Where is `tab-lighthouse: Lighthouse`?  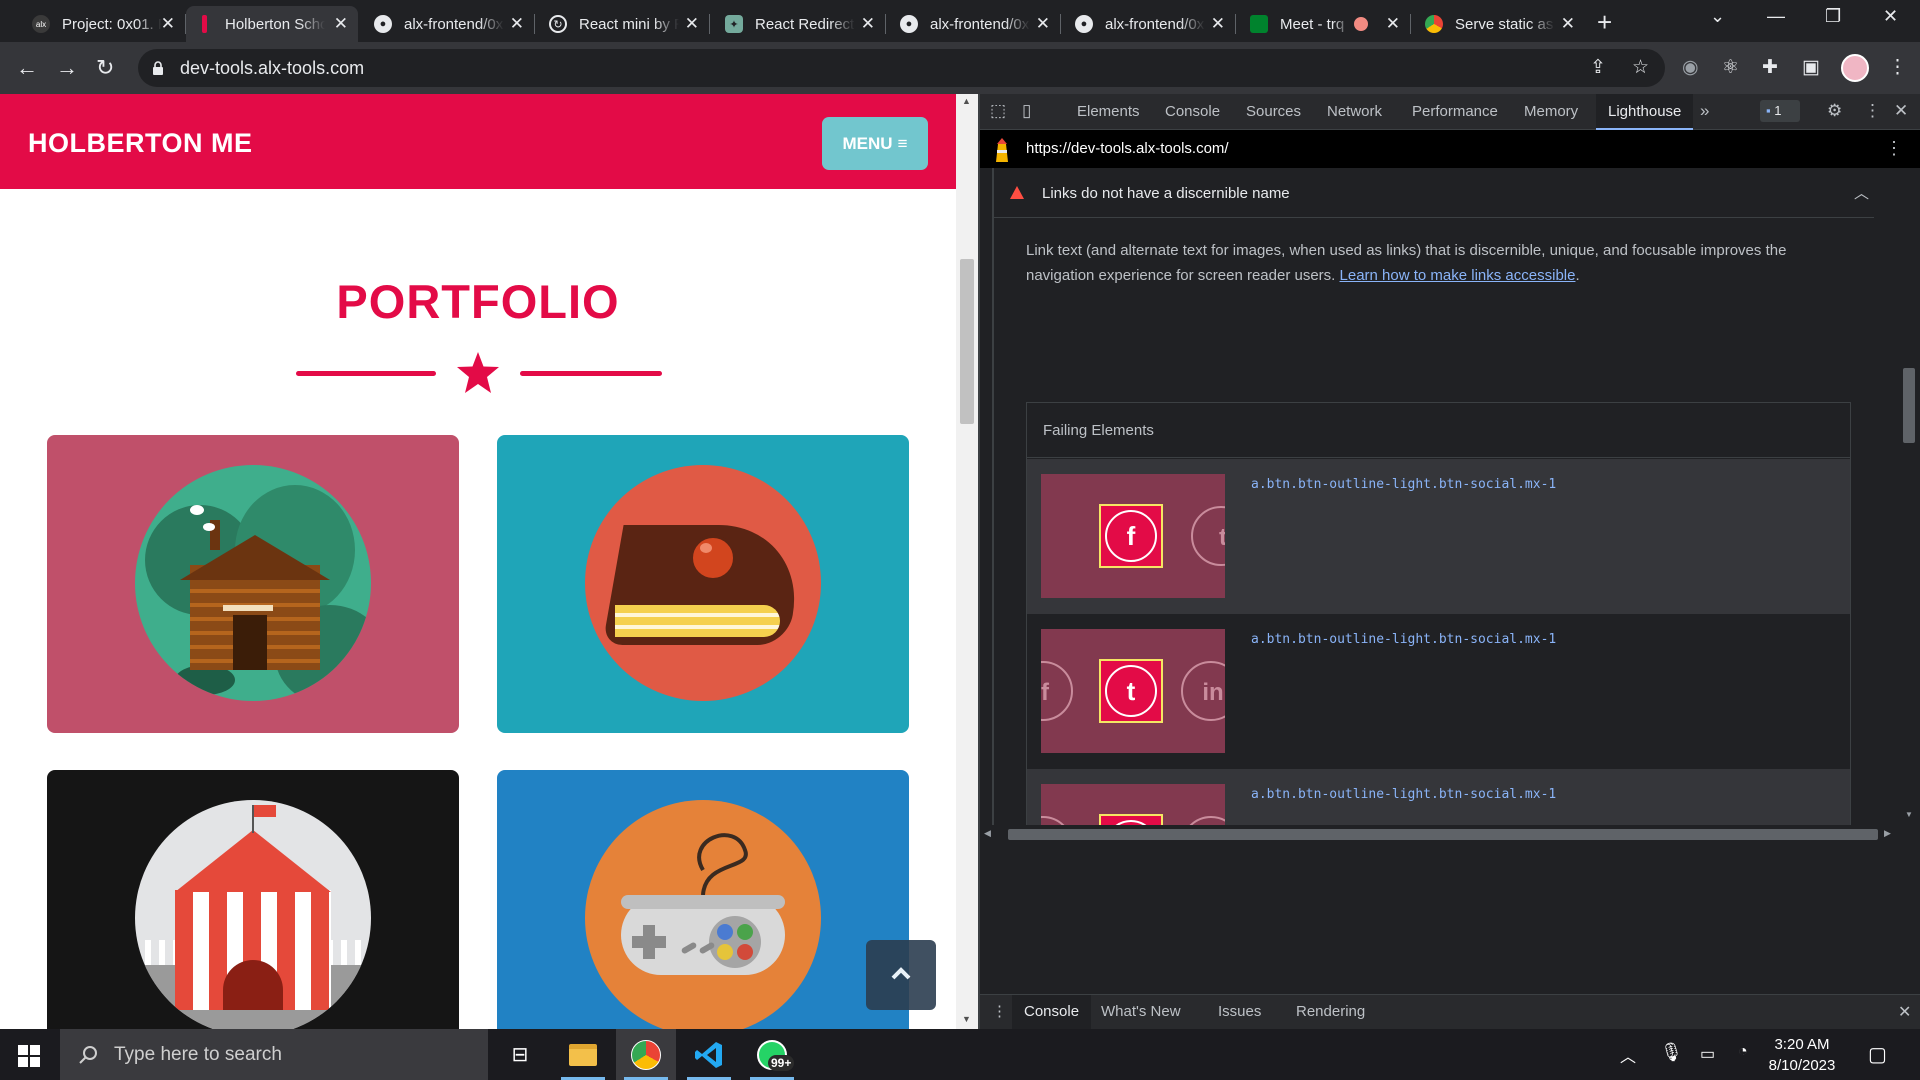
tab-lighthouse: Lighthouse is located at coordinates (1645, 112).